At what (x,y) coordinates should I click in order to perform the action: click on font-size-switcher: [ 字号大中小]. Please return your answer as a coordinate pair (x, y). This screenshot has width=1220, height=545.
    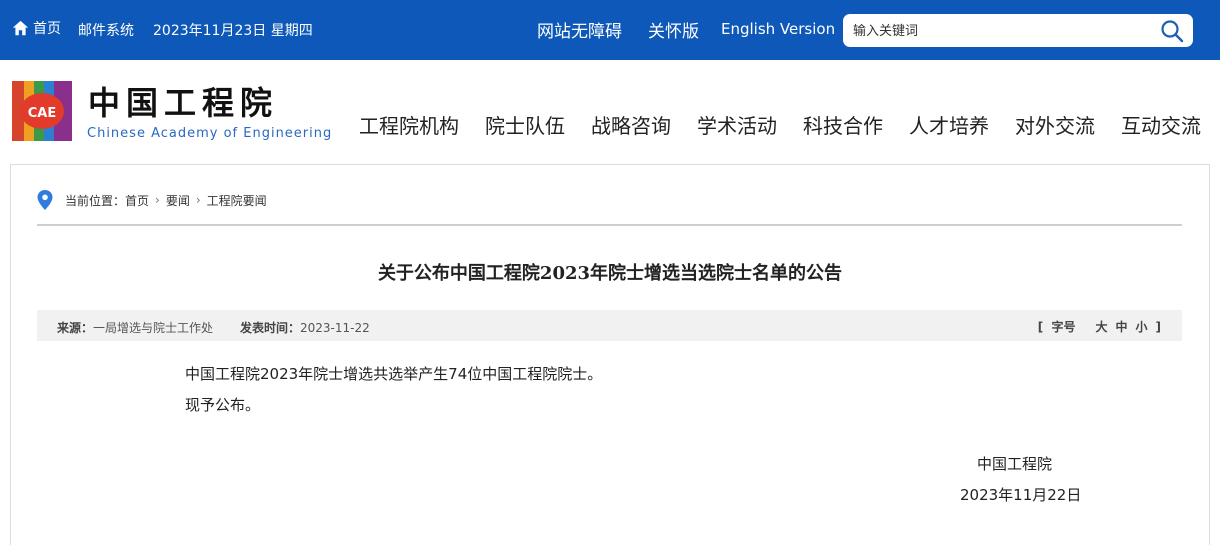
    Looking at the image, I should click on (1099, 327).